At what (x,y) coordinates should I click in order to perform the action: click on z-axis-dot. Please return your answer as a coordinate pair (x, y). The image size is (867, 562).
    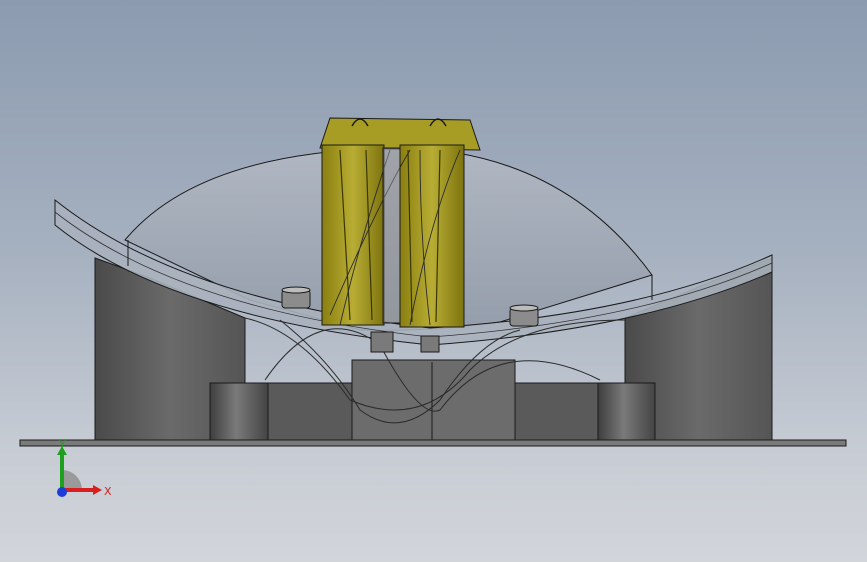
    Looking at the image, I should click on (62, 492).